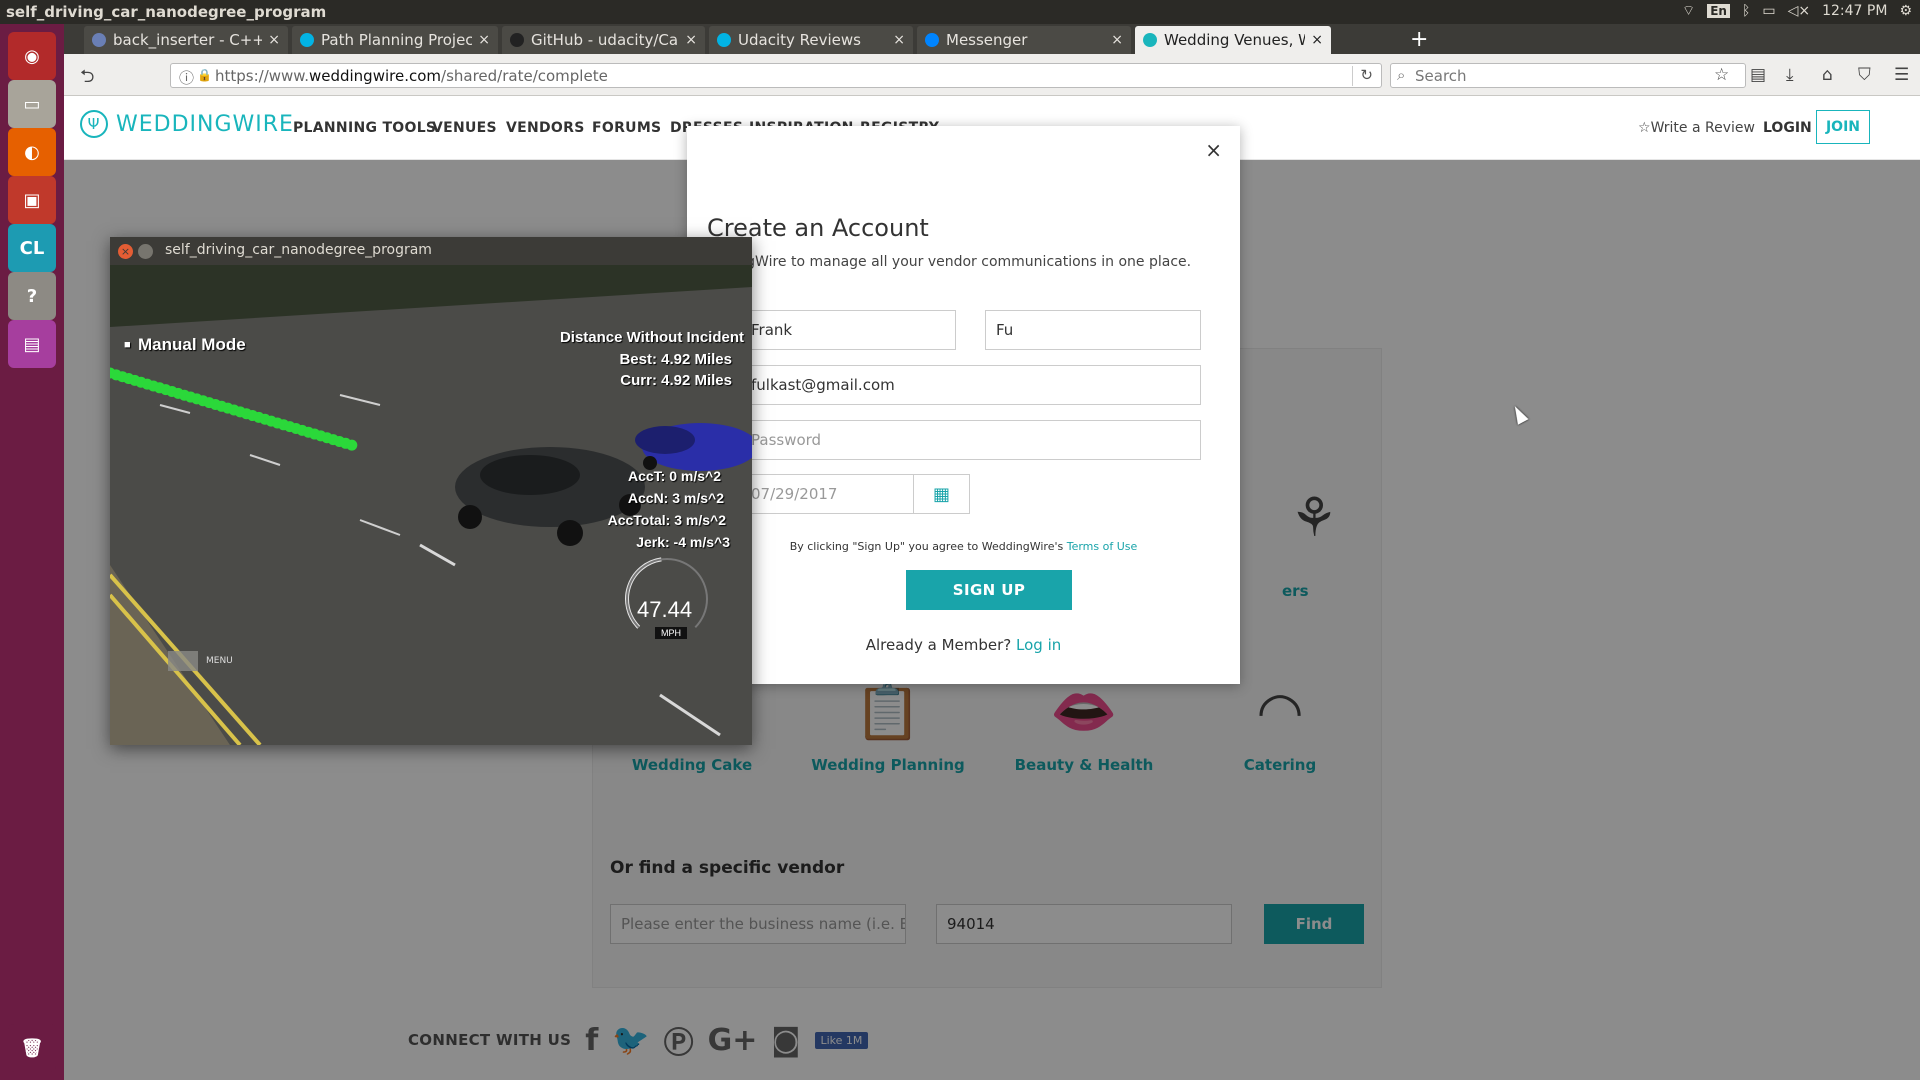  Describe the element at coordinates (941, 494) in the screenshot. I see `calendar-icon: ▦` at that location.